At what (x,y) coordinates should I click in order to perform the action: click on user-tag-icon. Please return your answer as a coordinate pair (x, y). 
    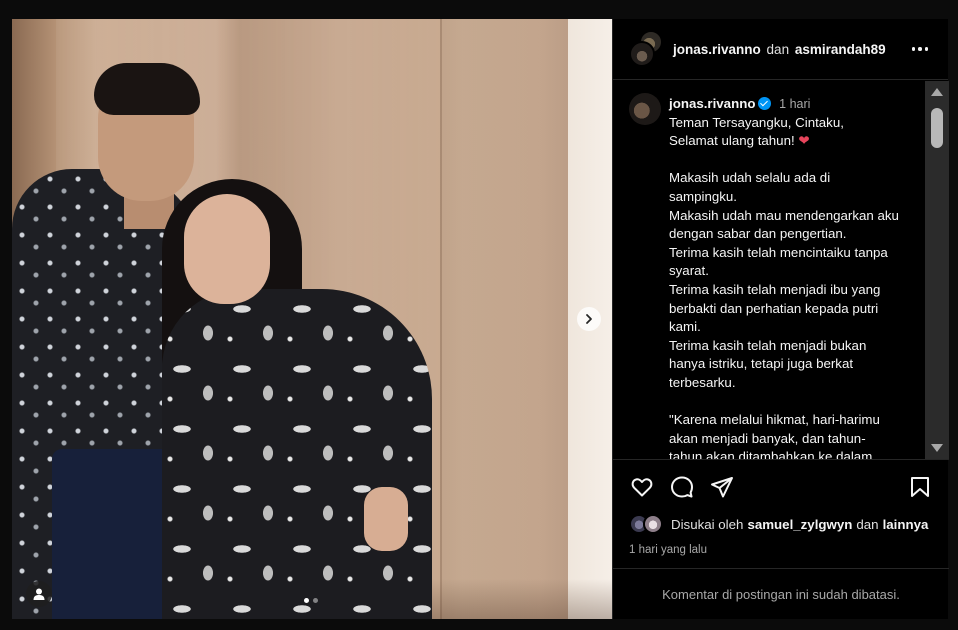
    Looking at the image, I should click on (39, 594).